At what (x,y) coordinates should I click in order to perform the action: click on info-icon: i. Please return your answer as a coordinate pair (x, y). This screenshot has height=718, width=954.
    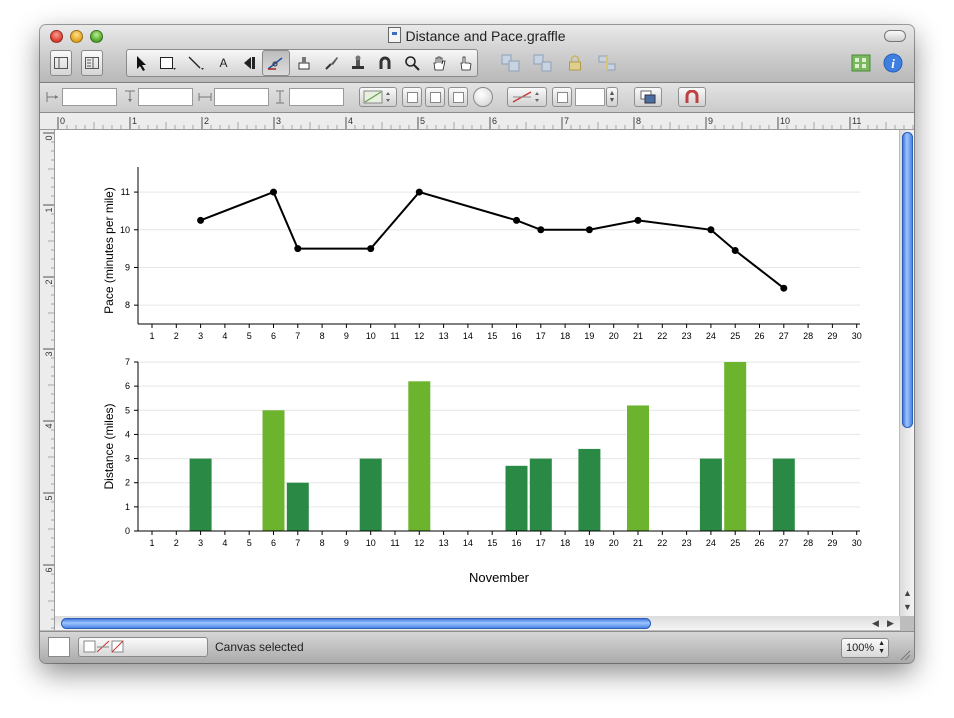
    Looking at the image, I should click on (893, 63).